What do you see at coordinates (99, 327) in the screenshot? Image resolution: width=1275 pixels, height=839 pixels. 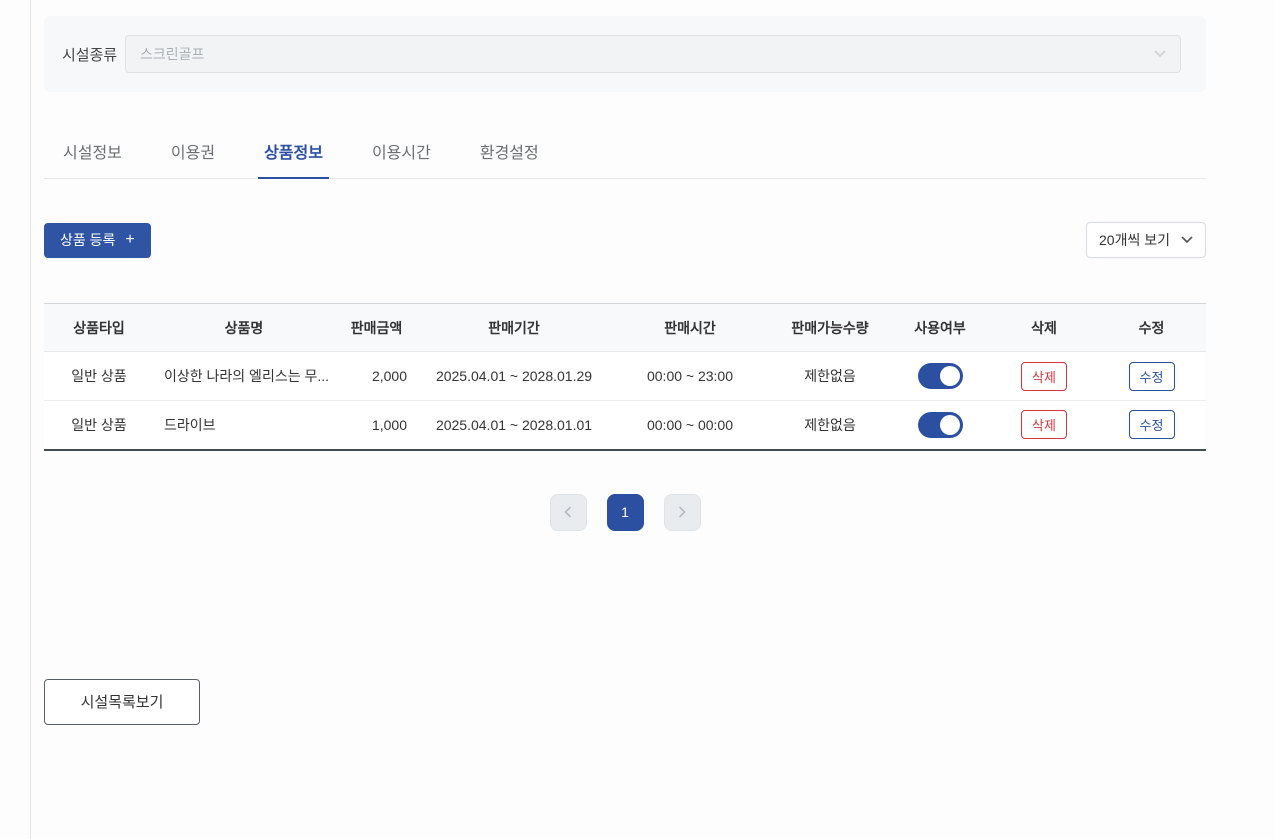 I see `header-product-type: 상품타입` at bounding box center [99, 327].